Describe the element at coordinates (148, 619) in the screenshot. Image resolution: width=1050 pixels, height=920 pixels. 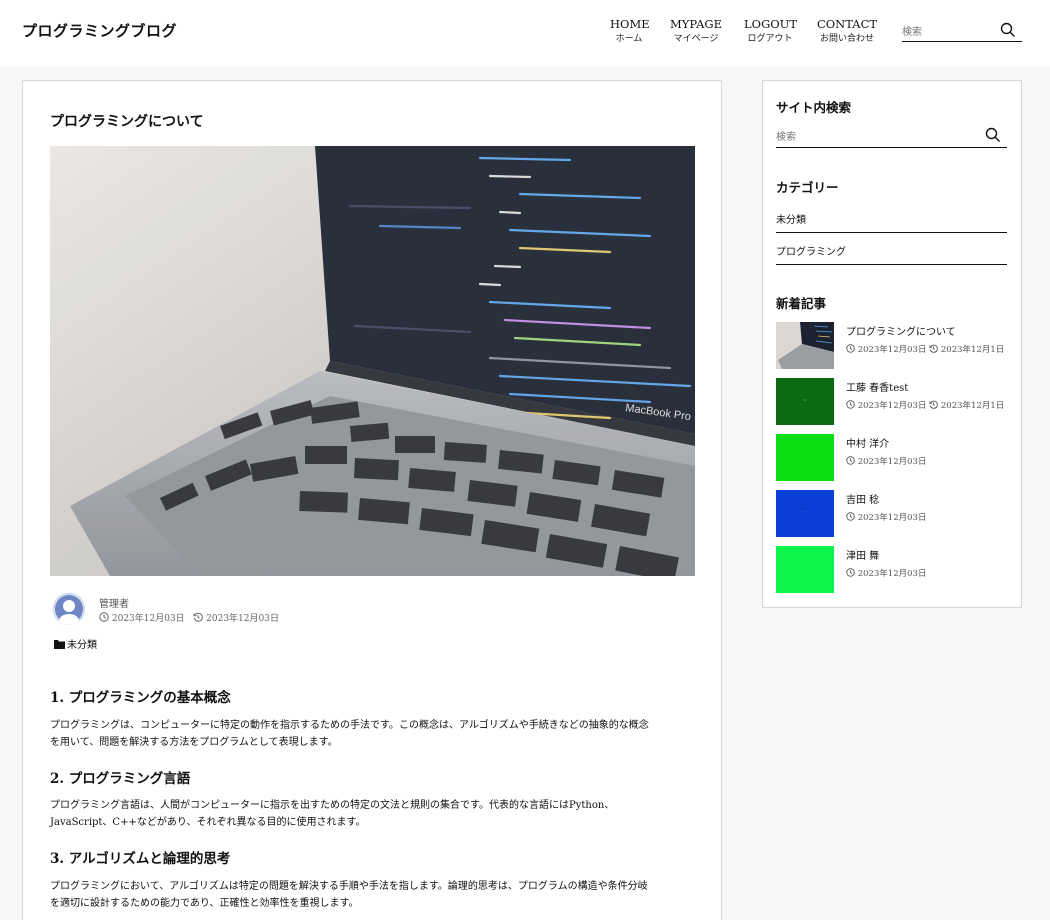
I see `post-published-date: 2023年12月03日` at that location.